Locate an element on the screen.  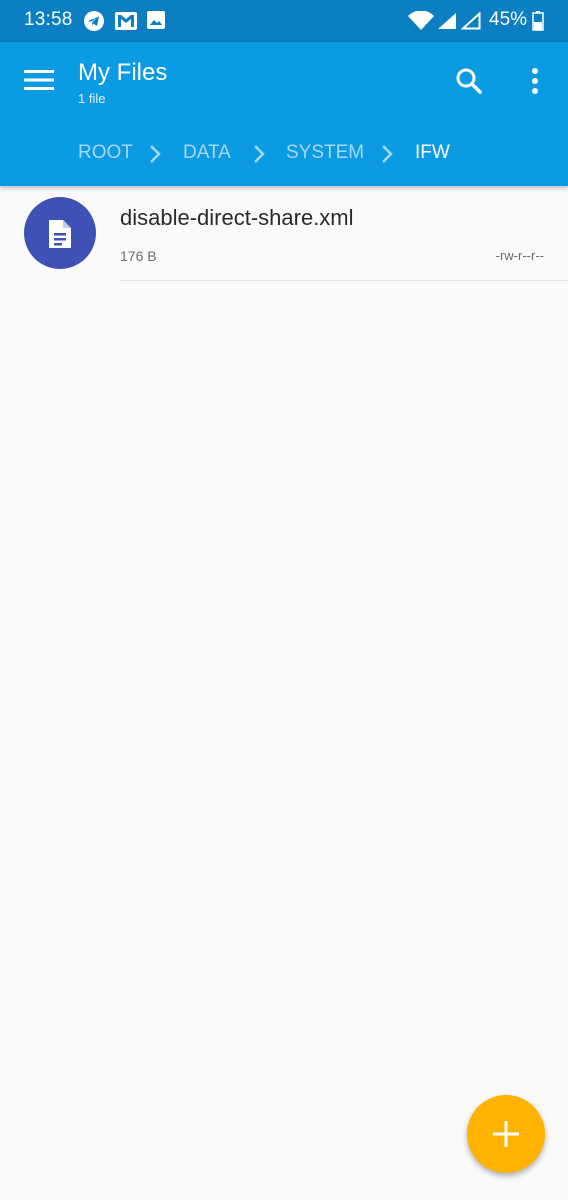
file-permissions: -rw-r--r-- is located at coordinates (519, 255).